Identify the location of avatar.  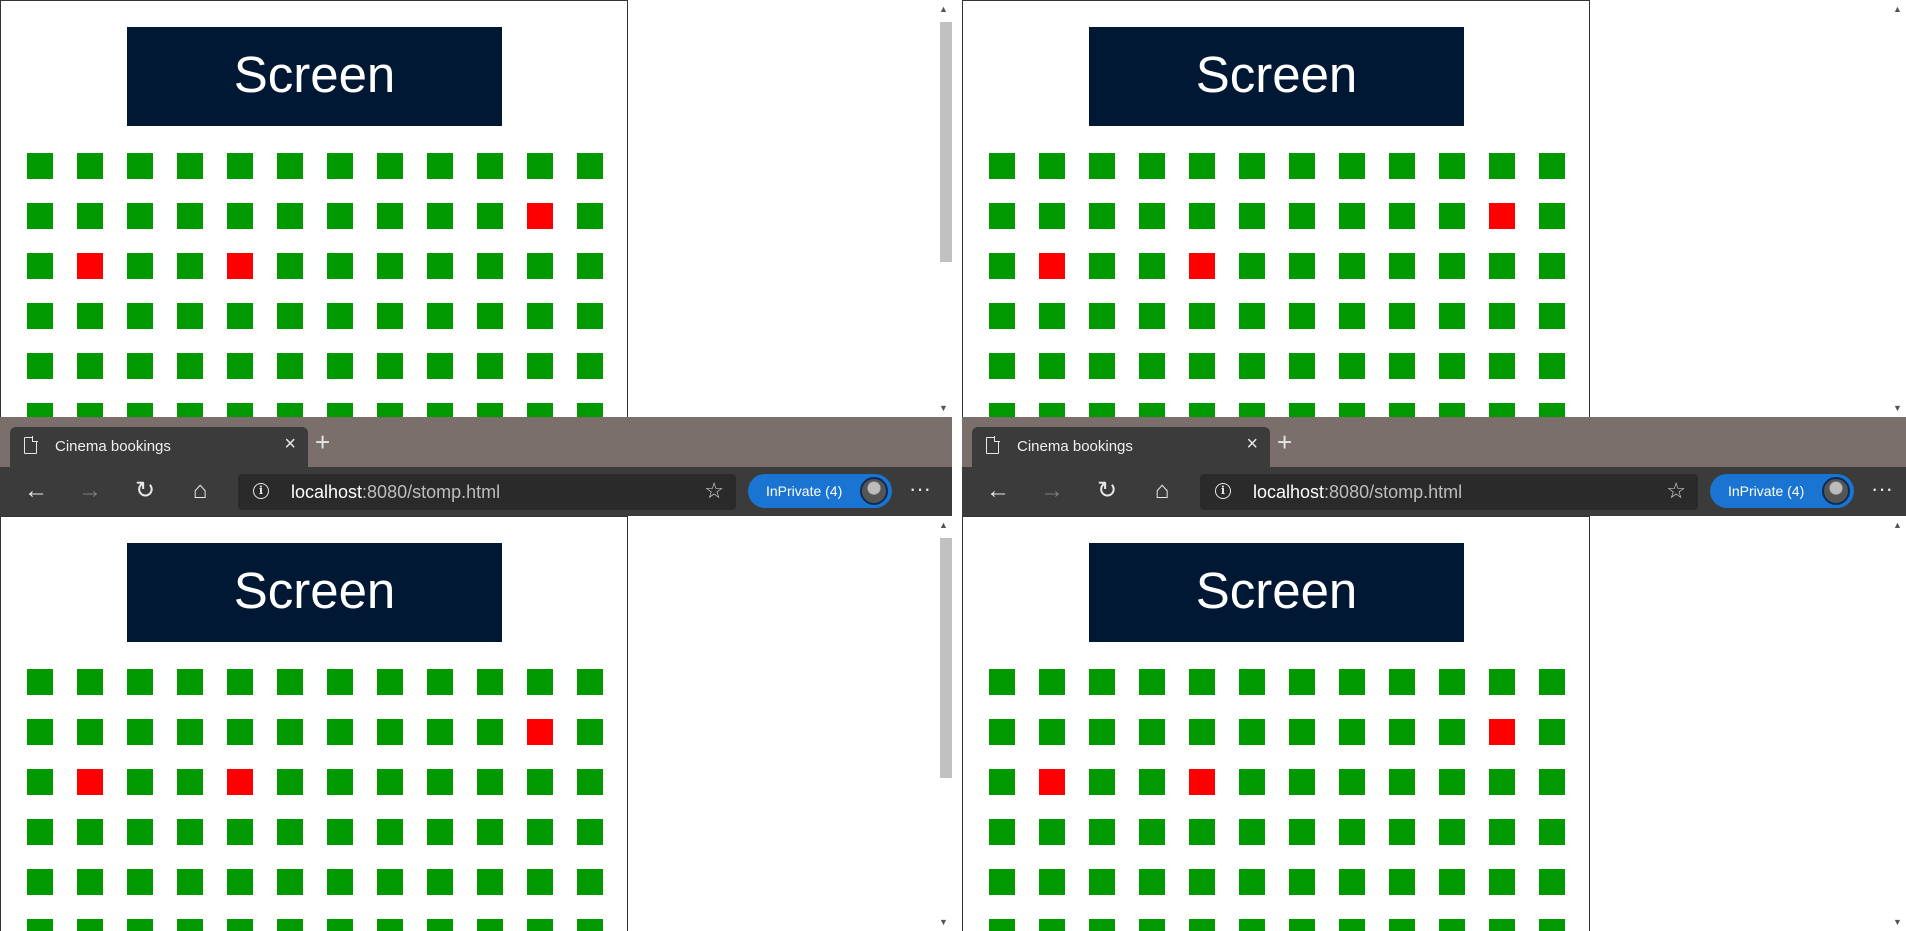
(1836, 491).